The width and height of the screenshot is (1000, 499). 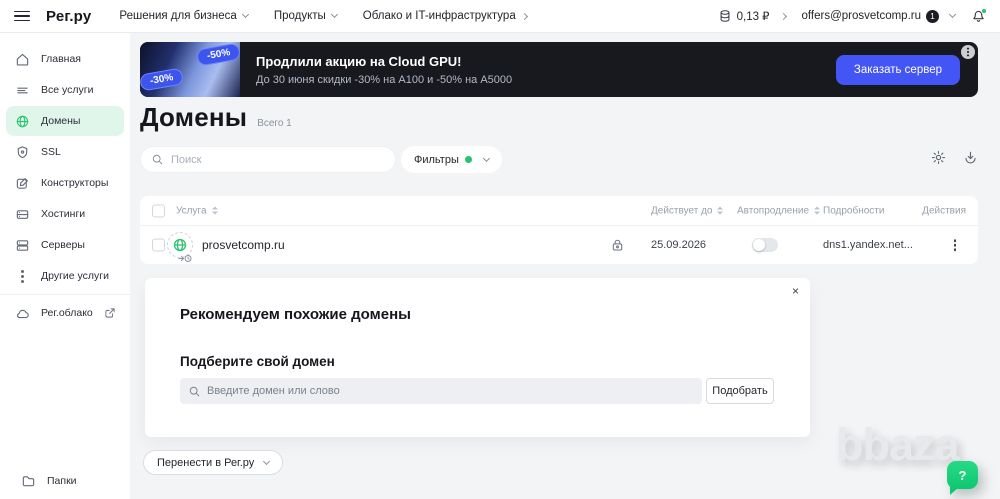 I want to click on banner-menu-button, so click(x=968, y=52).